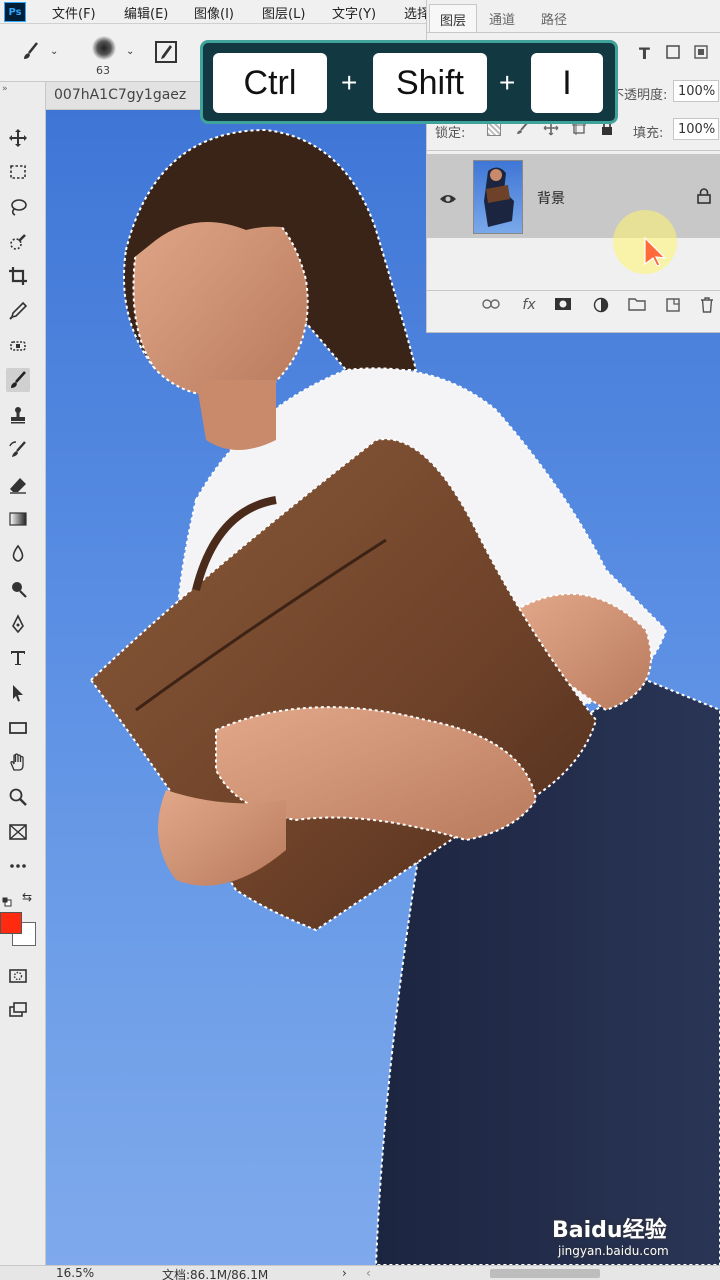 The image size is (720, 1280). Describe the element at coordinates (18, 450) in the screenshot. I see `history-brush-tool-icon` at that location.